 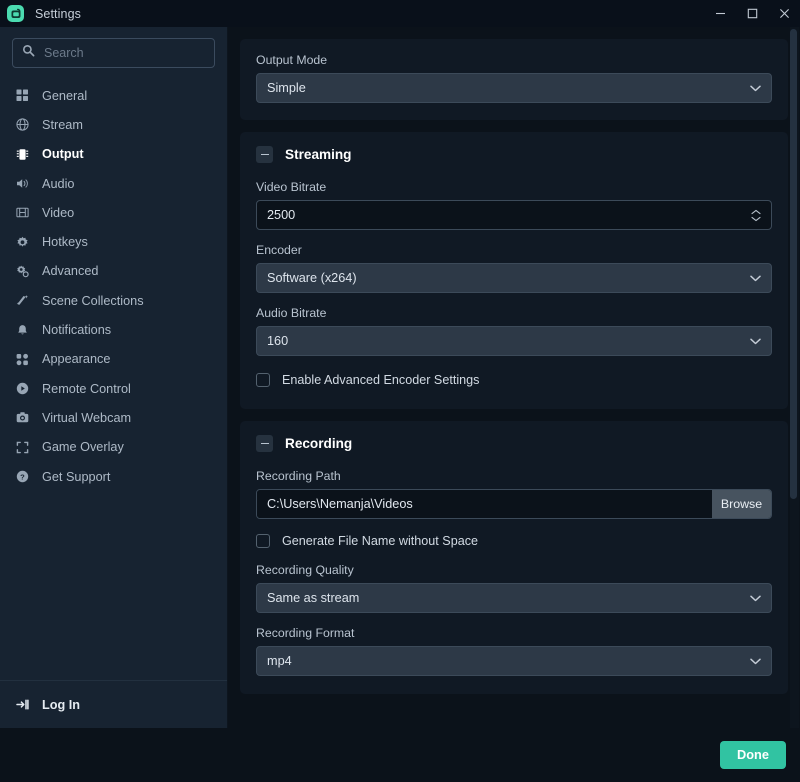 What do you see at coordinates (514, 154) in the screenshot?
I see `streaming-section-header: Streaming` at bounding box center [514, 154].